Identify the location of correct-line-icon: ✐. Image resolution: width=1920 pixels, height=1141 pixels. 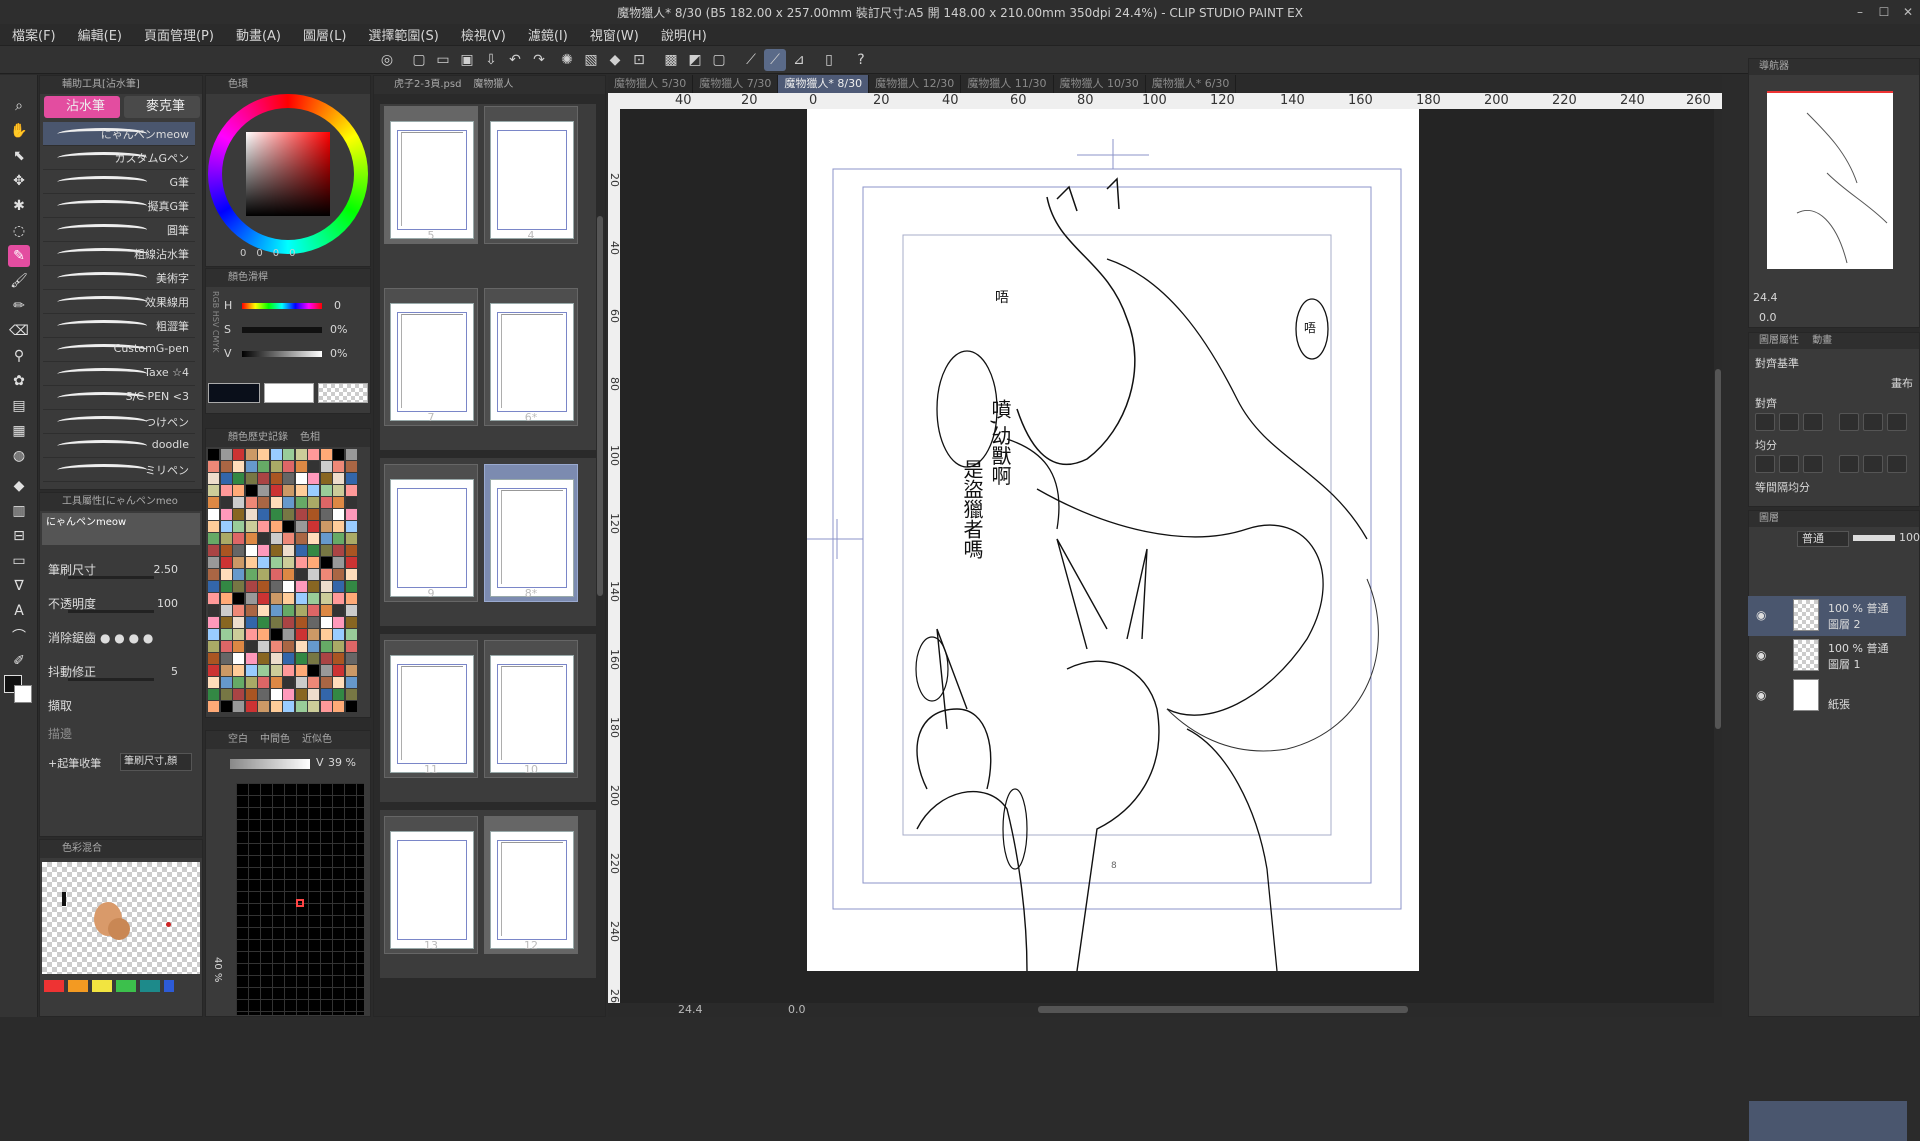
(19, 661).